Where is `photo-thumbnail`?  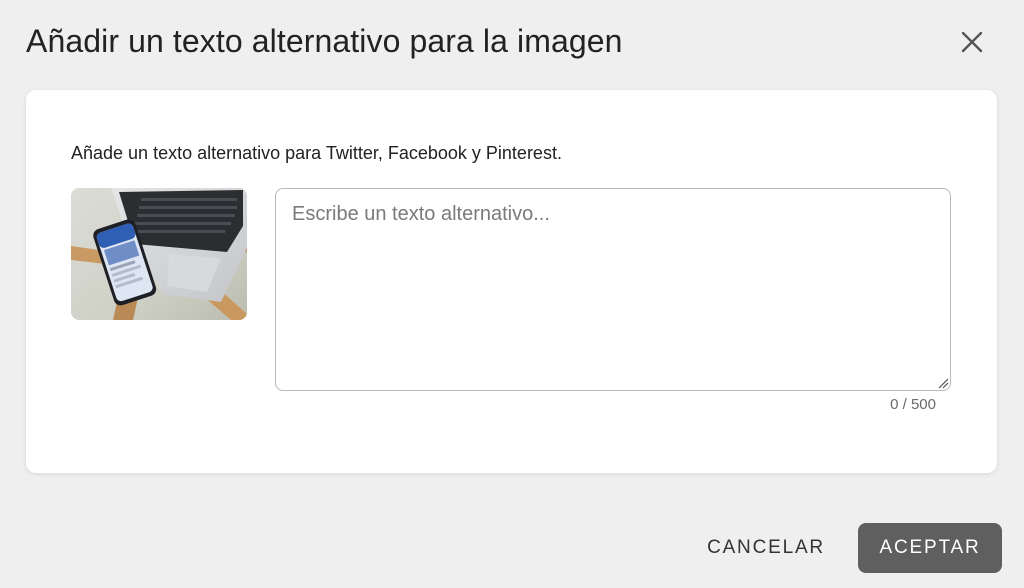 photo-thumbnail is located at coordinates (159, 254).